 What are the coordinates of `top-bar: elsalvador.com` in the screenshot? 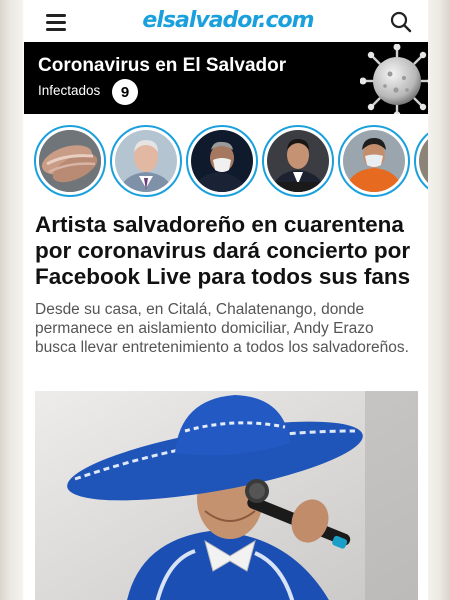 It's located at (226, 21).